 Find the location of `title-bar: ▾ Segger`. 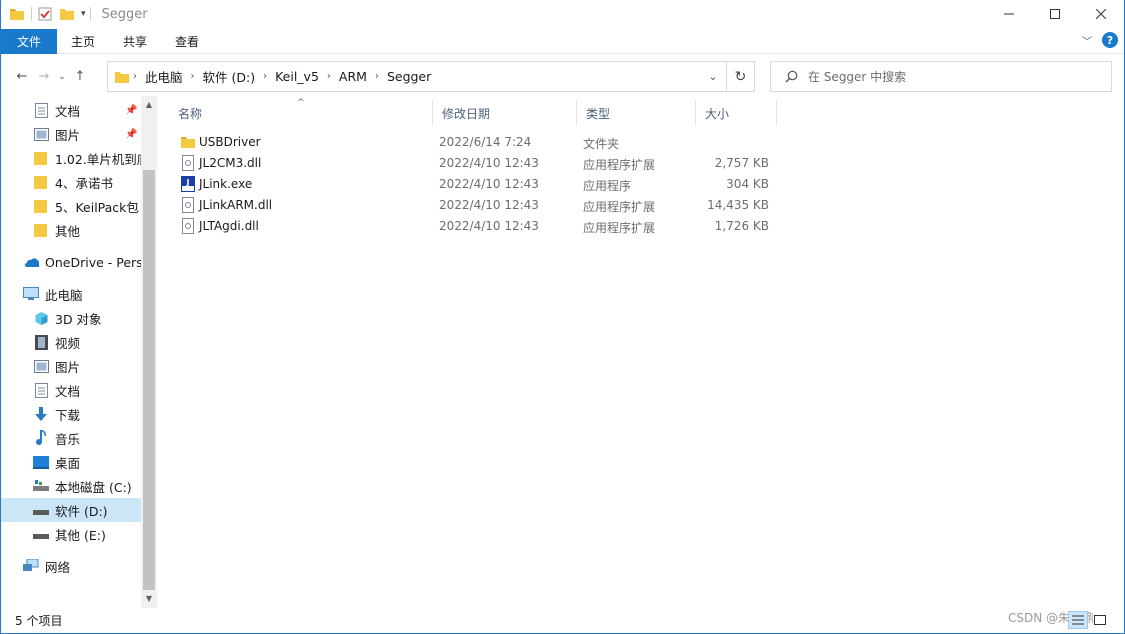

title-bar: ▾ Segger is located at coordinates (562, 14).